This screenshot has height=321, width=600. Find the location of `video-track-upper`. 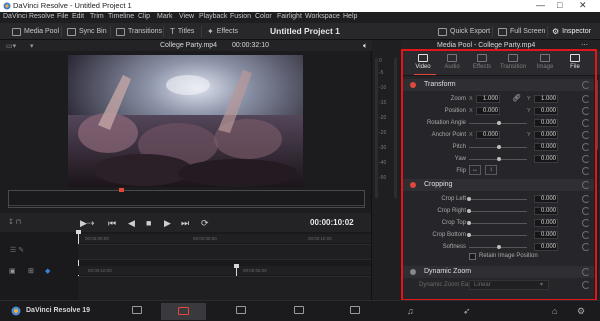

video-track-upper is located at coordinates (224, 252).